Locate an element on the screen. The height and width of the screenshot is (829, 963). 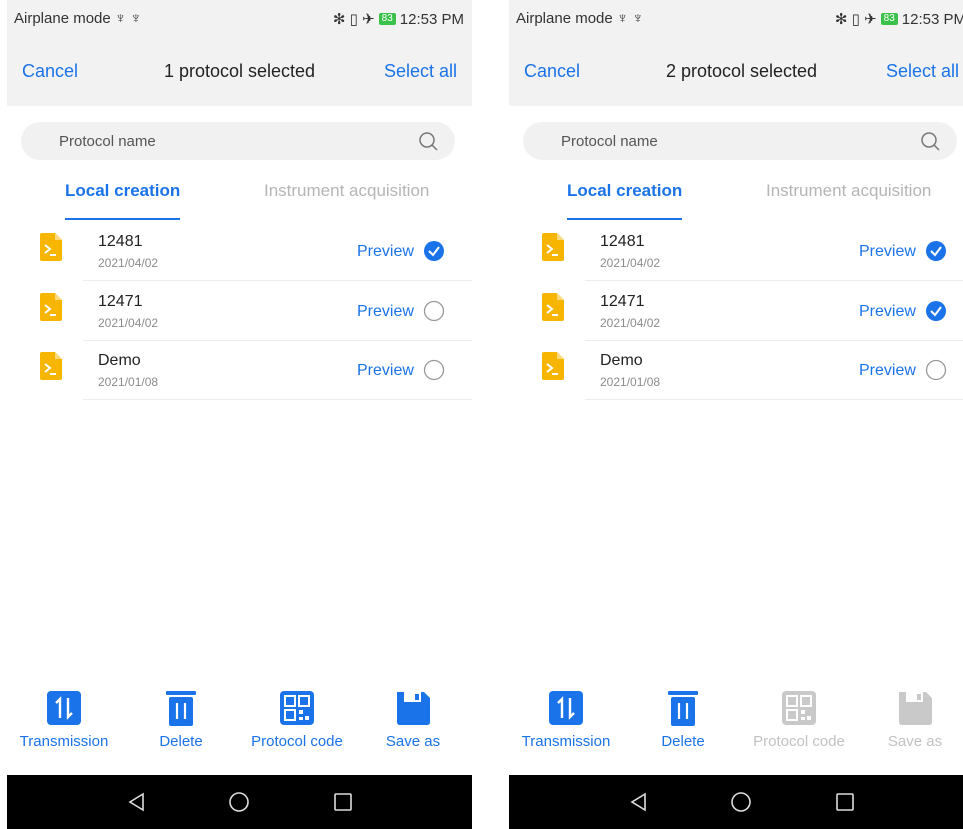
search-placeholder: Protocol name is located at coordinates (609, 141).